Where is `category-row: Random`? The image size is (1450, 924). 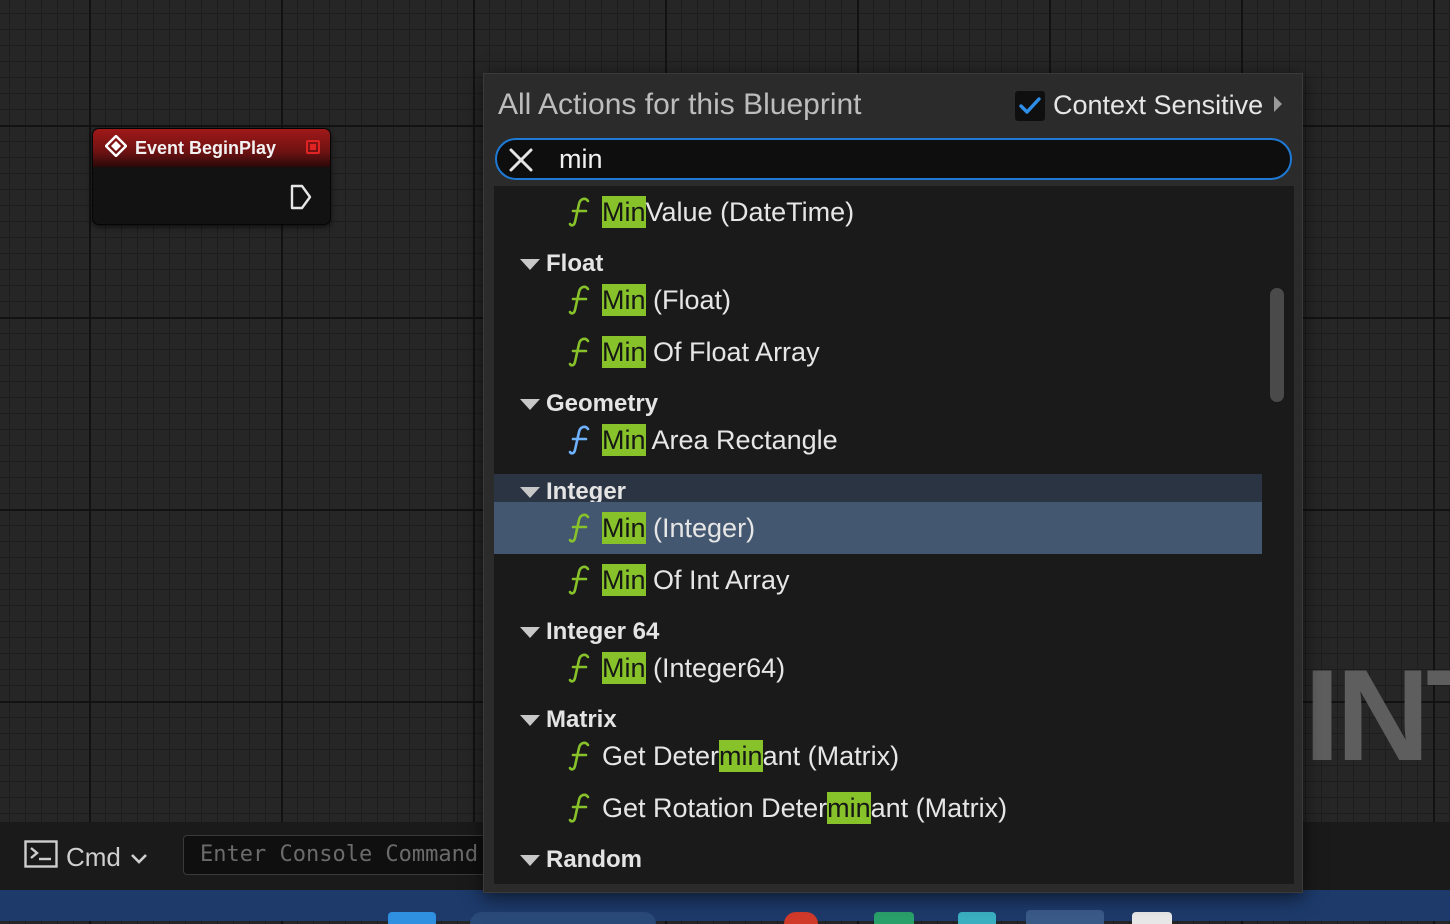 category-row: Random is located at coordinates (878, 860).